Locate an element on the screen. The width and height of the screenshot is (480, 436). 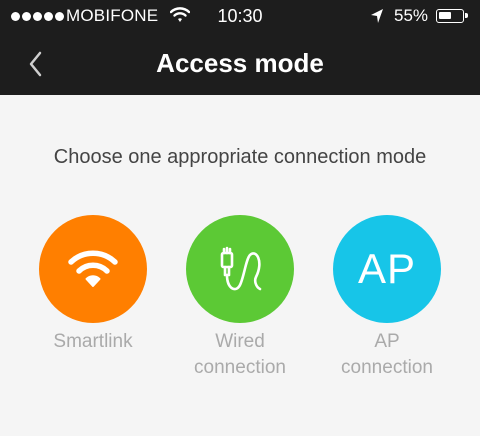
location-arrow-icon is located at coordinates (377, 18).